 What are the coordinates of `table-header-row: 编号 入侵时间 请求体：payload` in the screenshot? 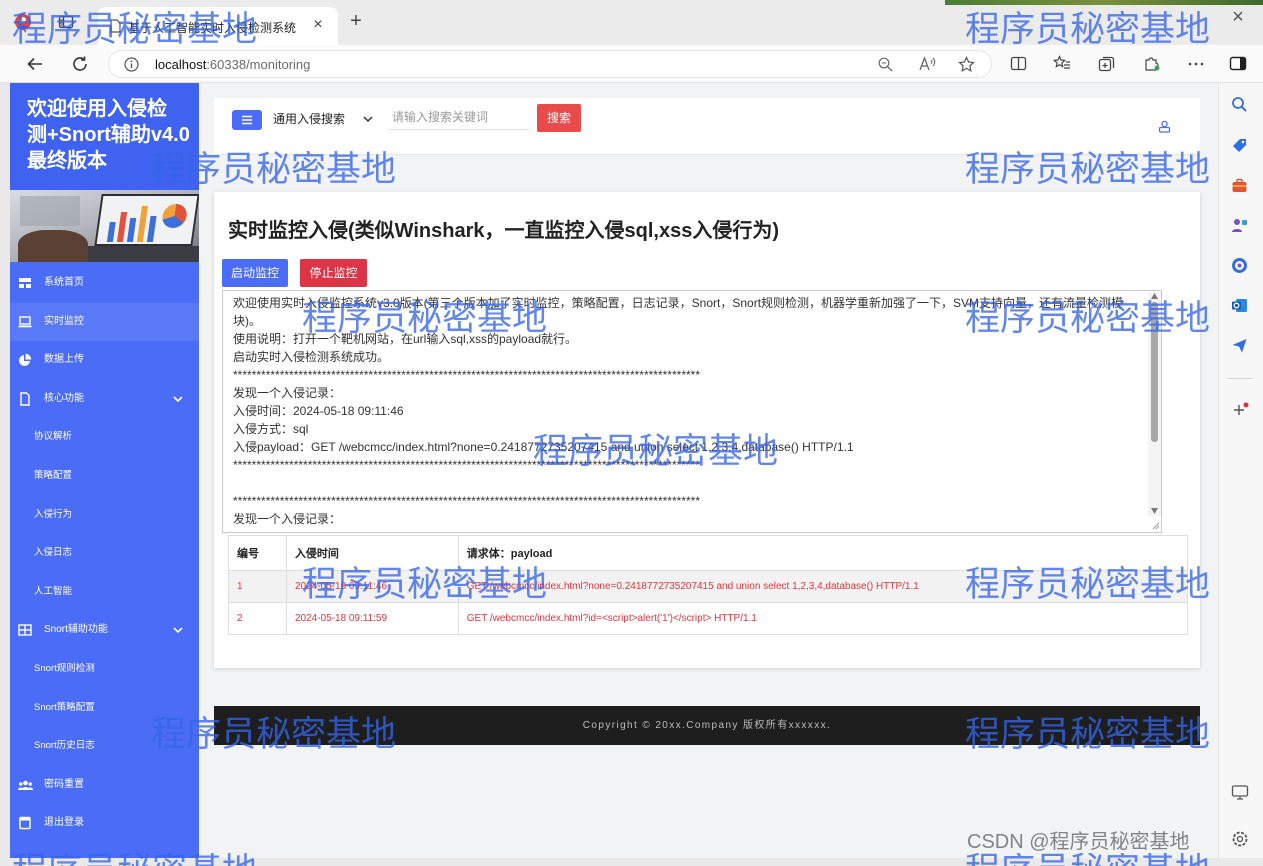 It's located at (708, 553).